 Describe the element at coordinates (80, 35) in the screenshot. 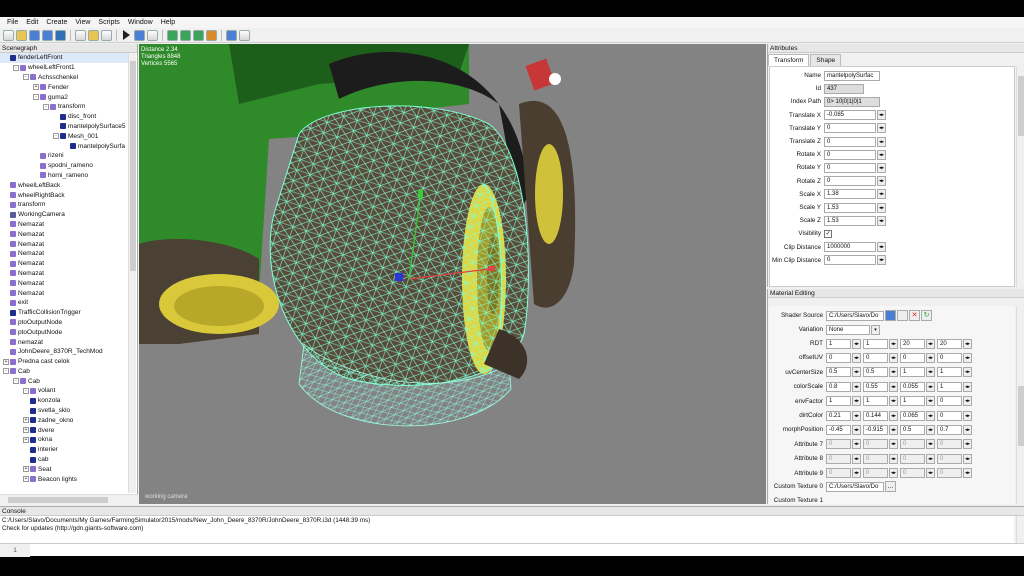

I see `export-icon` at that location.